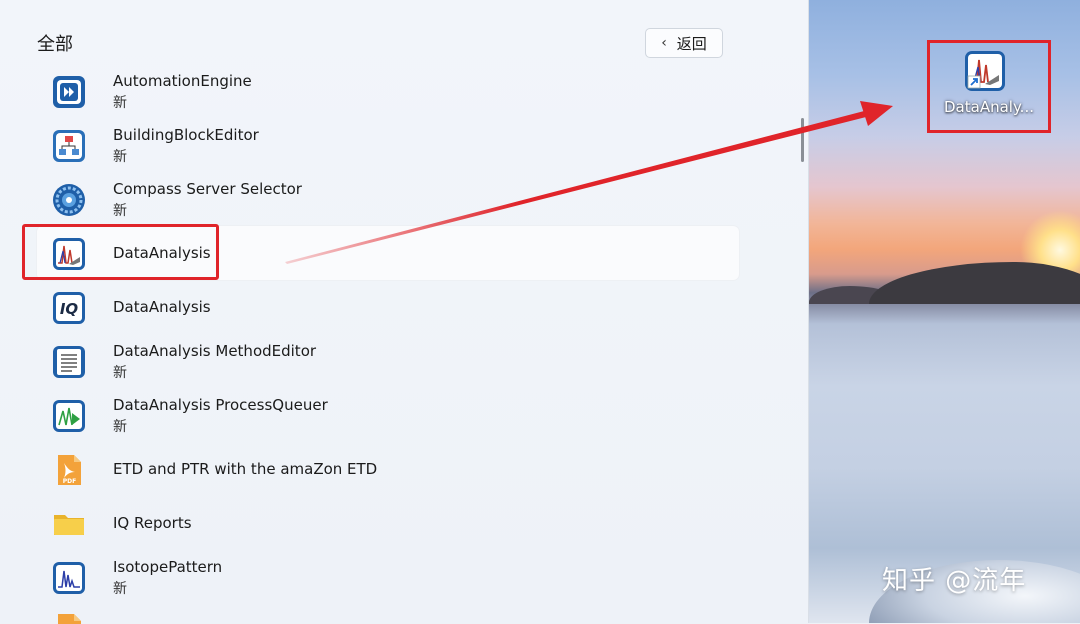 The height and width of the screenshot is (624, 1080). What do you see at coordinates (69, 481) in the screenshot?
I see `svg-text: PDF` at bounding box center [69, 481].